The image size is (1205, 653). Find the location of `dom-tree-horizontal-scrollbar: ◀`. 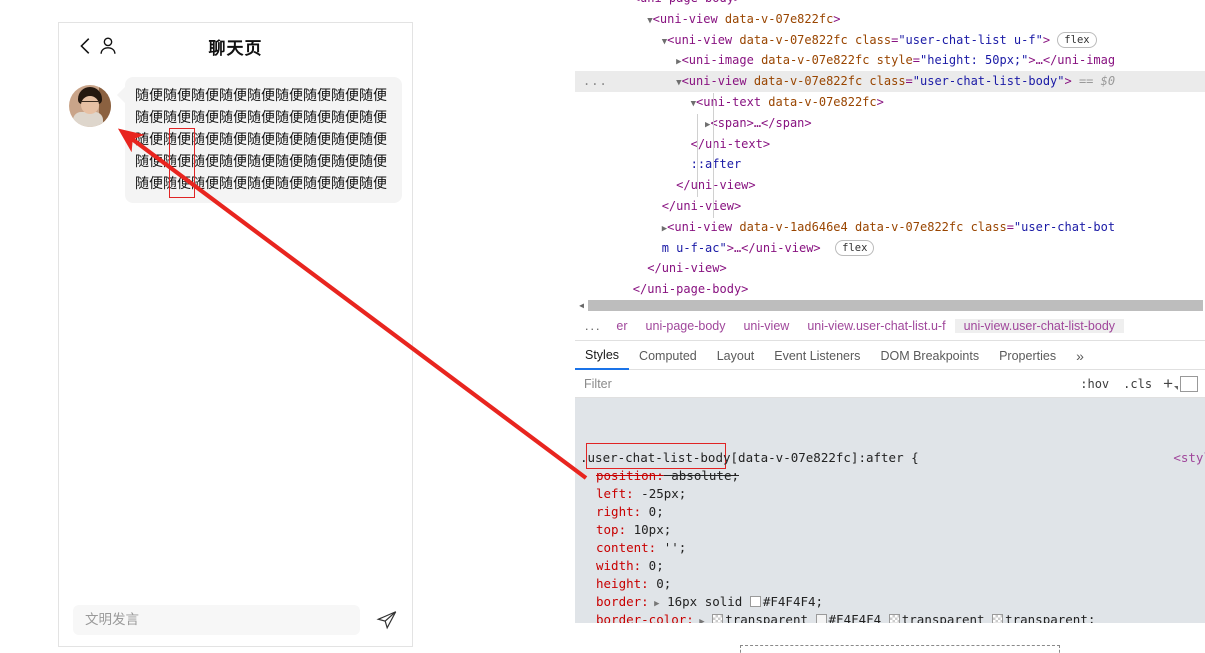

dom-tree-horizontal-scrollbar: ◀ is located at coordinates (890, 305).